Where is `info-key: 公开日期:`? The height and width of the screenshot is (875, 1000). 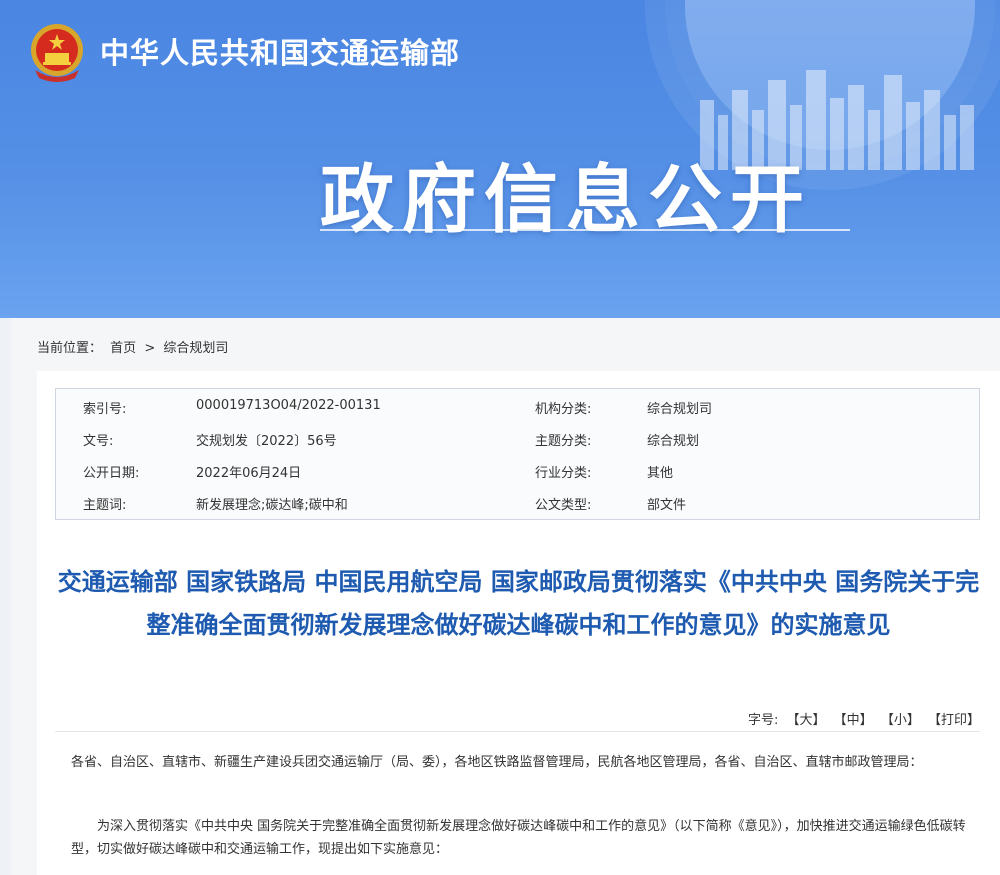
info-key: 公开日期: is located at coordinates (111, 473).